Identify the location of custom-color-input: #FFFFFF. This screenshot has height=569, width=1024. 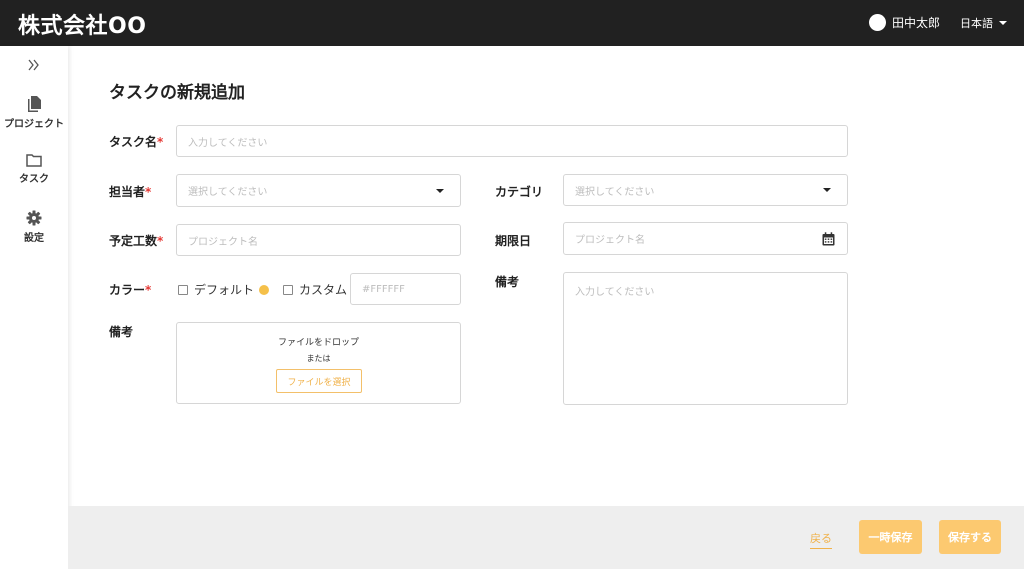
(405, 289).